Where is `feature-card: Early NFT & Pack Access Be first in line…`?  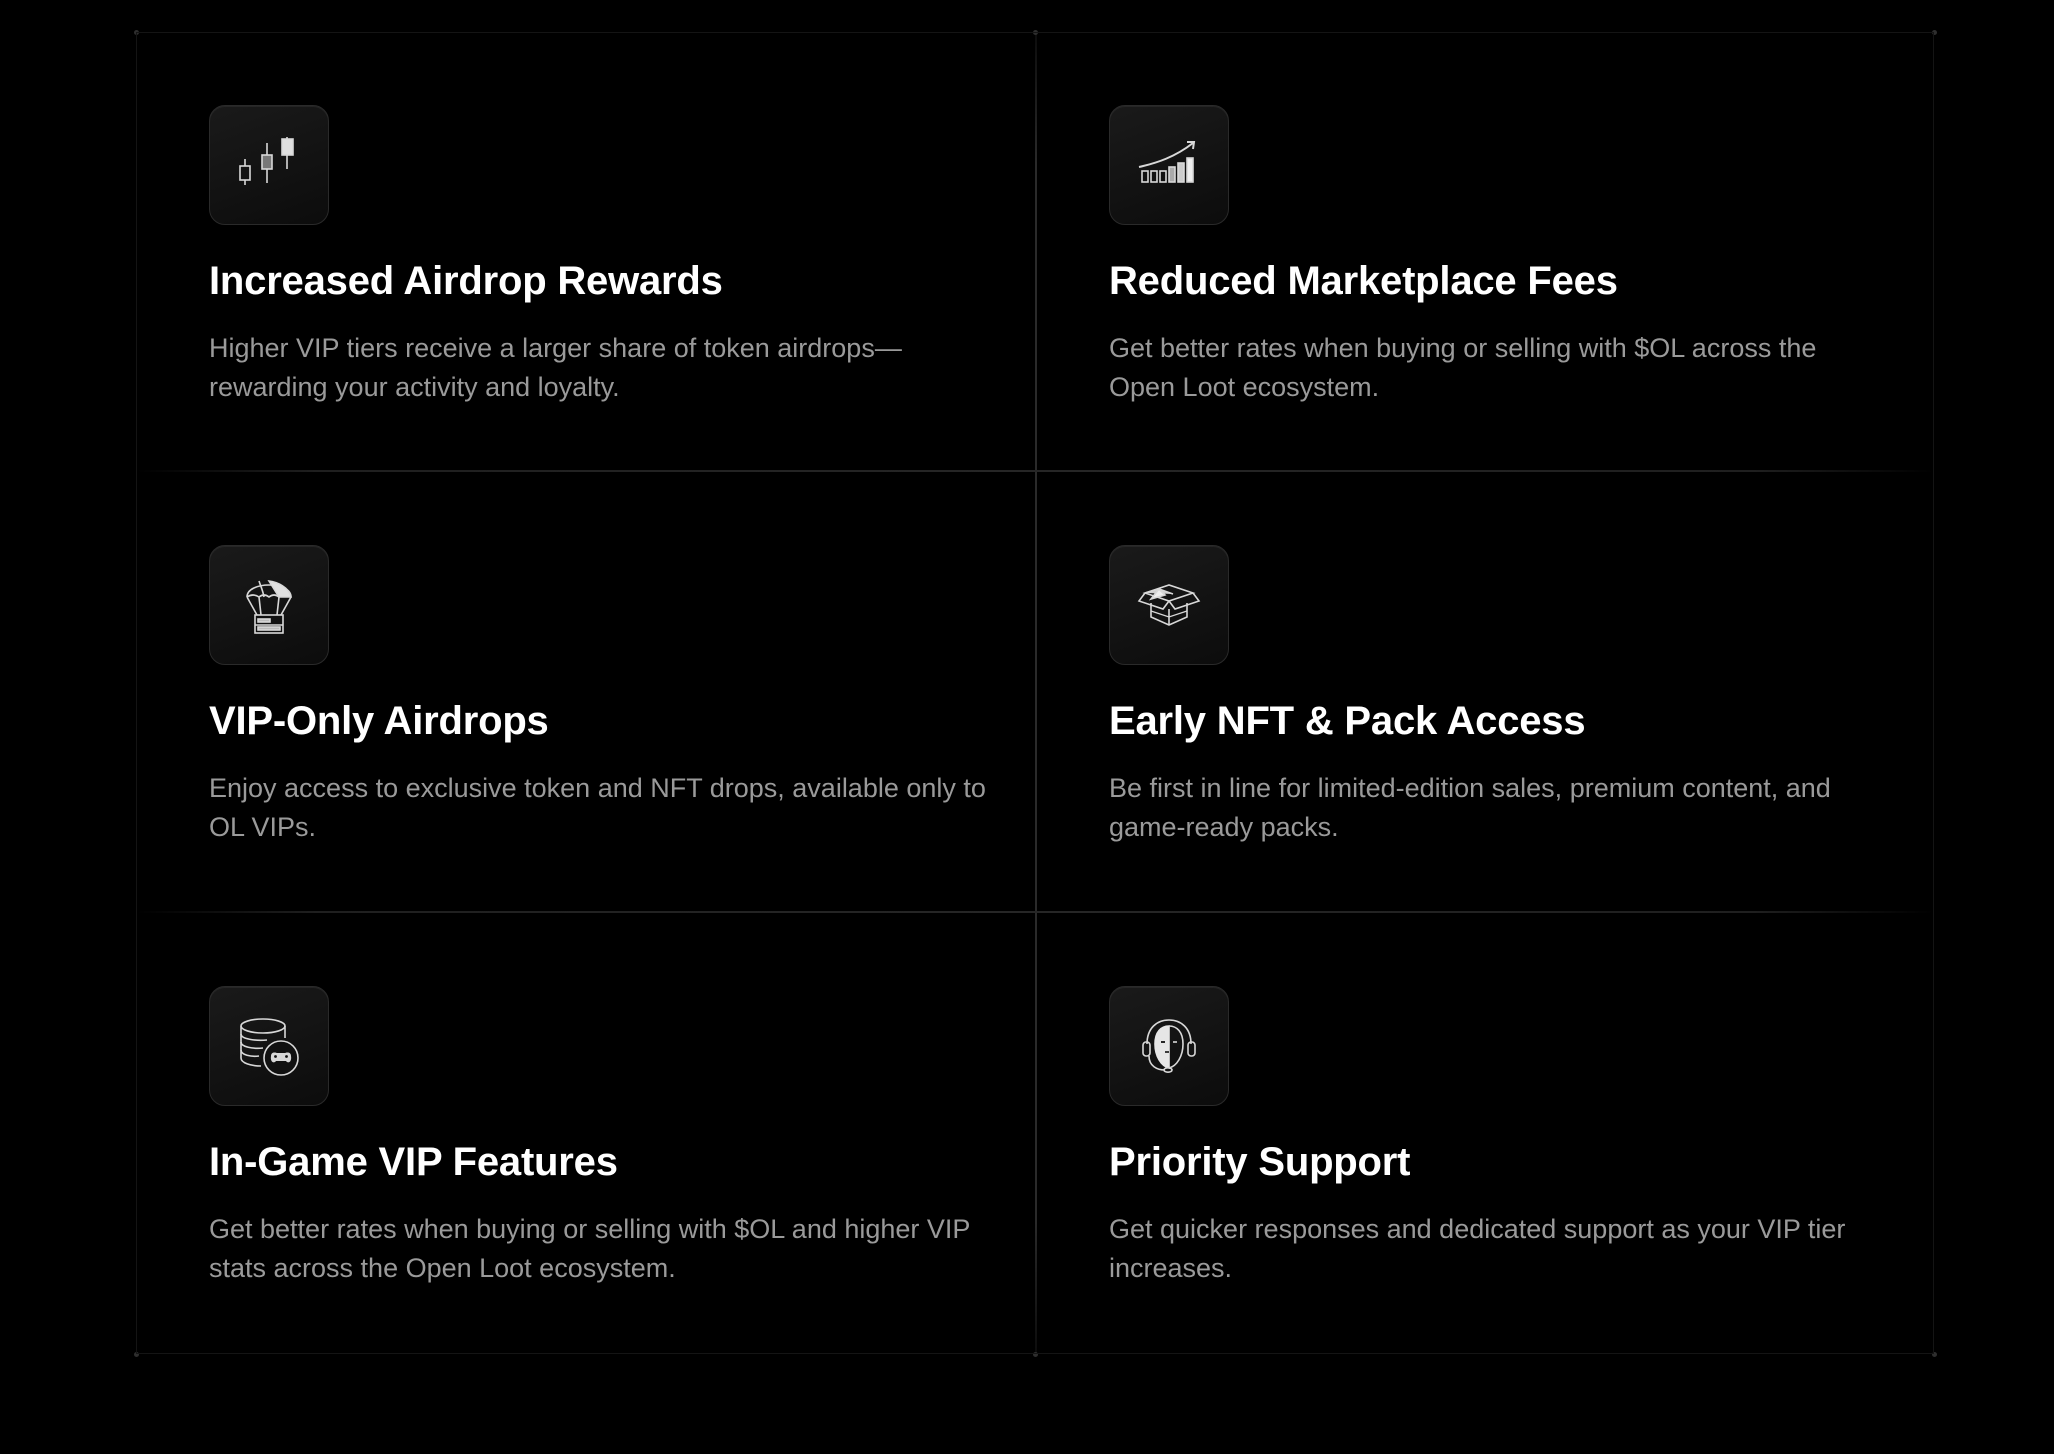 feature-card: Early NFT & Pack Access Be first in line… is located at coordinates (1486, 693).